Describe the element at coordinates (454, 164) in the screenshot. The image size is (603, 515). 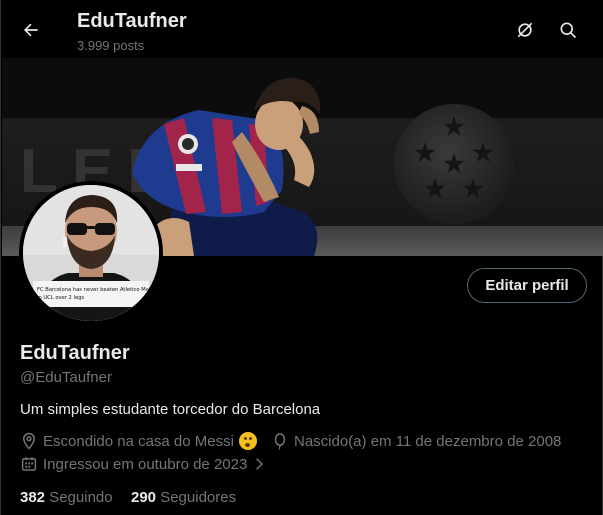
I see `champions-ball-logo` at that location.